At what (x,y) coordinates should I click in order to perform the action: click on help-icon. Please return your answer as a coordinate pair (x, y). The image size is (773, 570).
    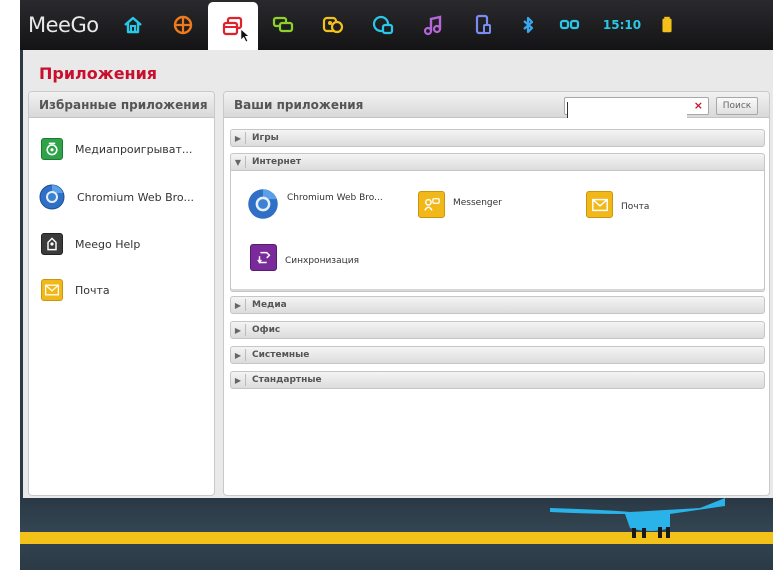
    Looking at the image, I should click on (52, 244).